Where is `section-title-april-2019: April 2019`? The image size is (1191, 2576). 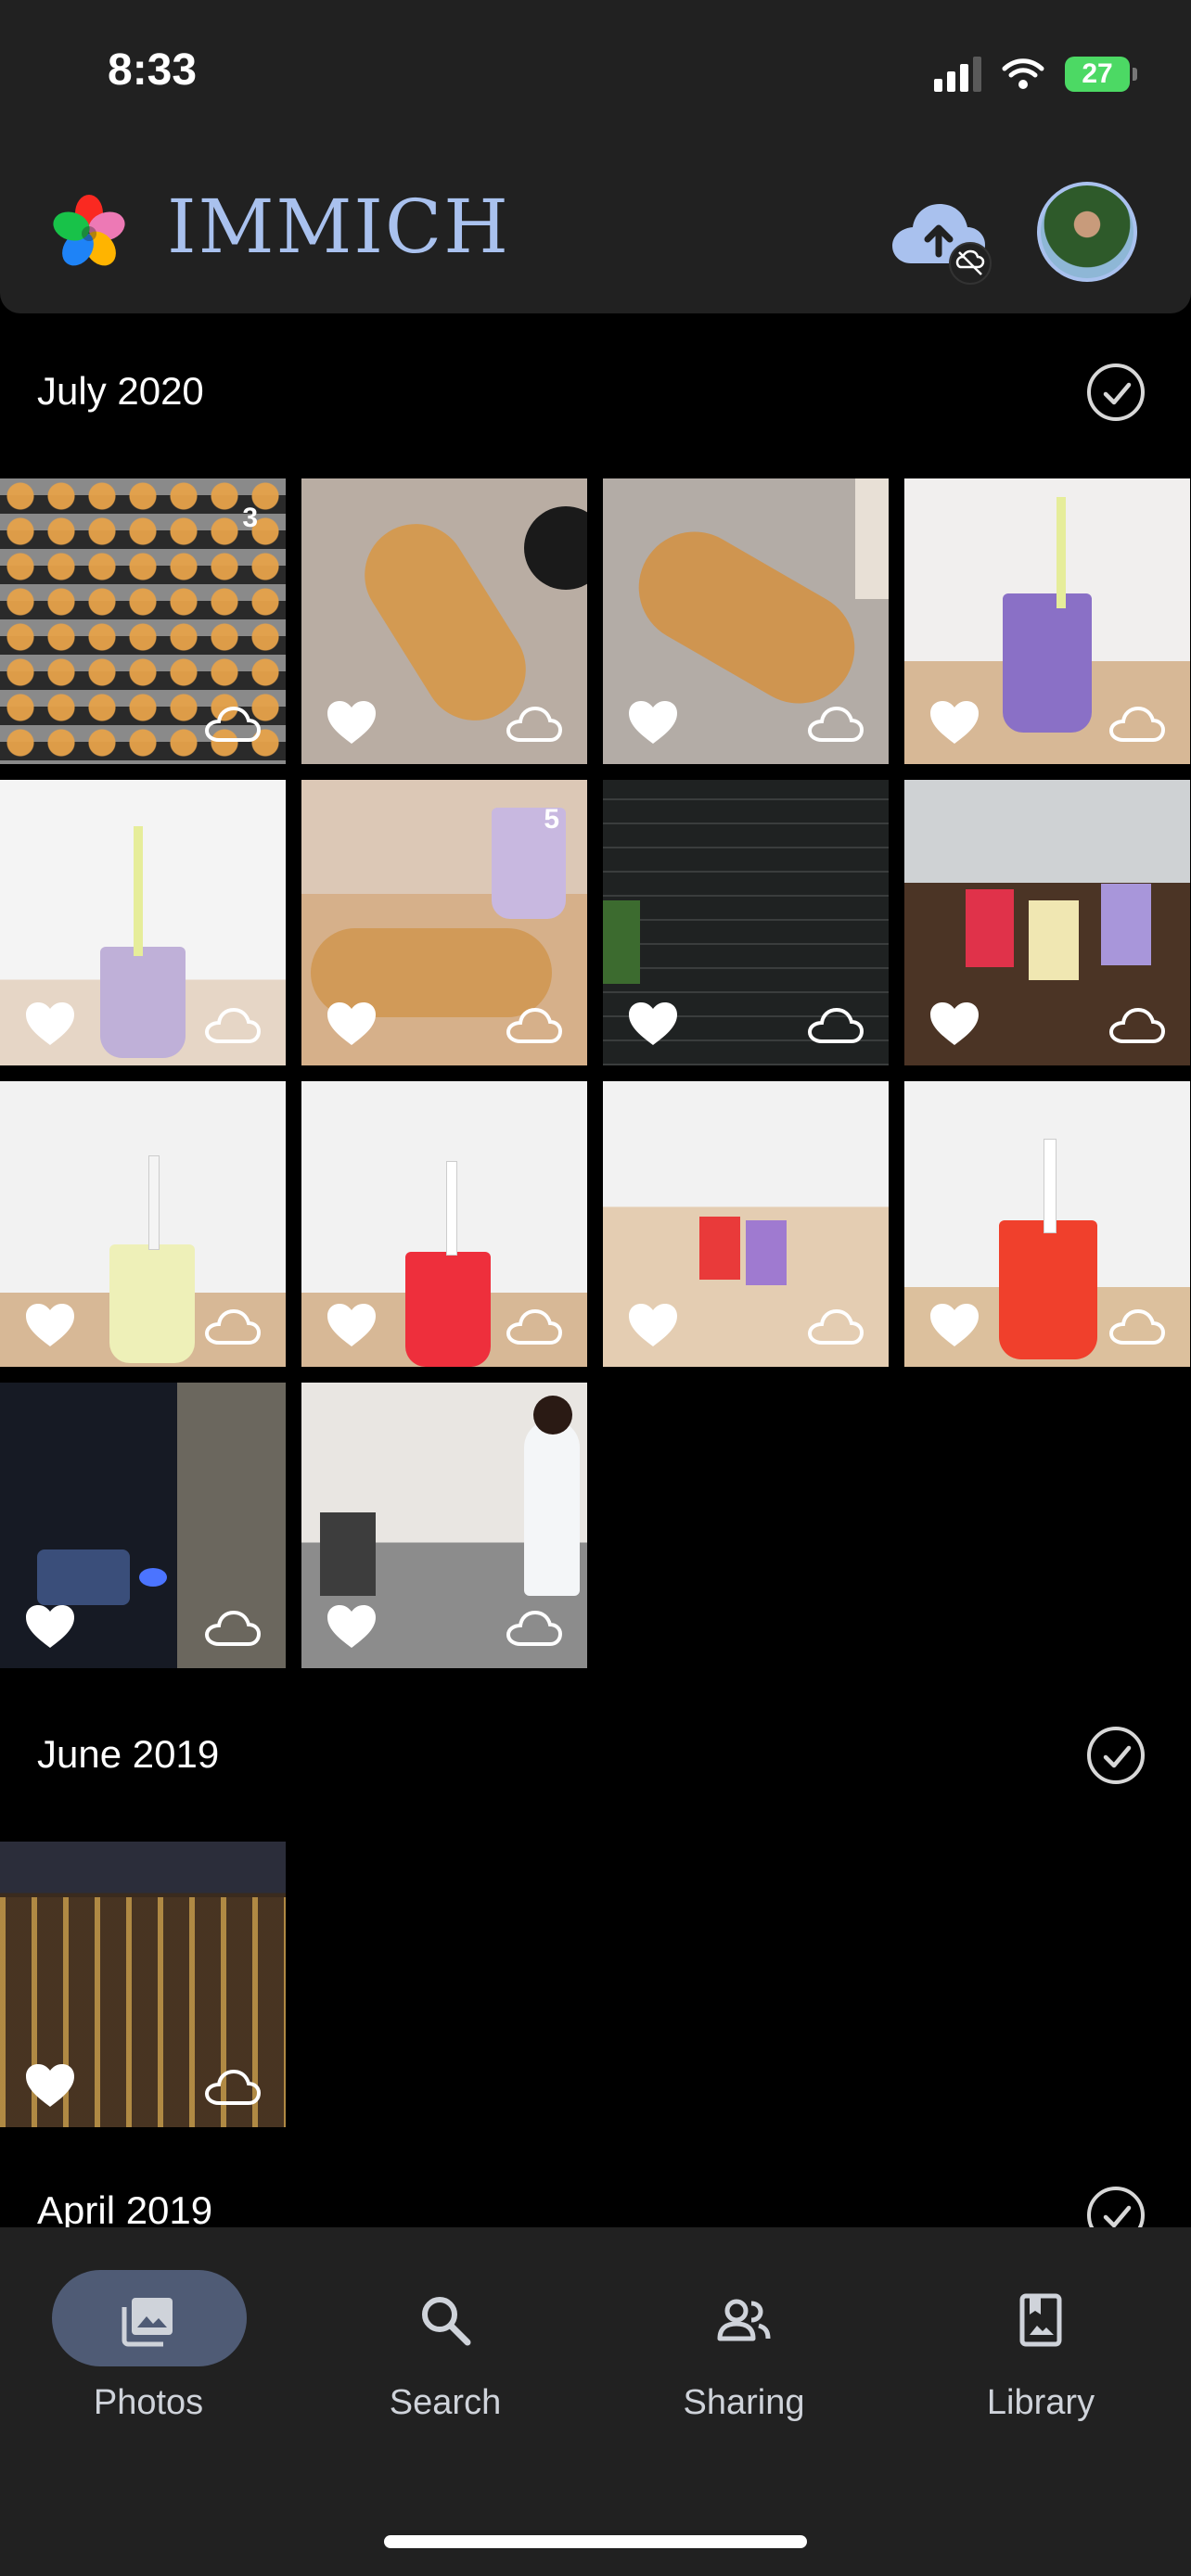 section-title-april-2019: April 2019 is located at coordinates (125, 2210).